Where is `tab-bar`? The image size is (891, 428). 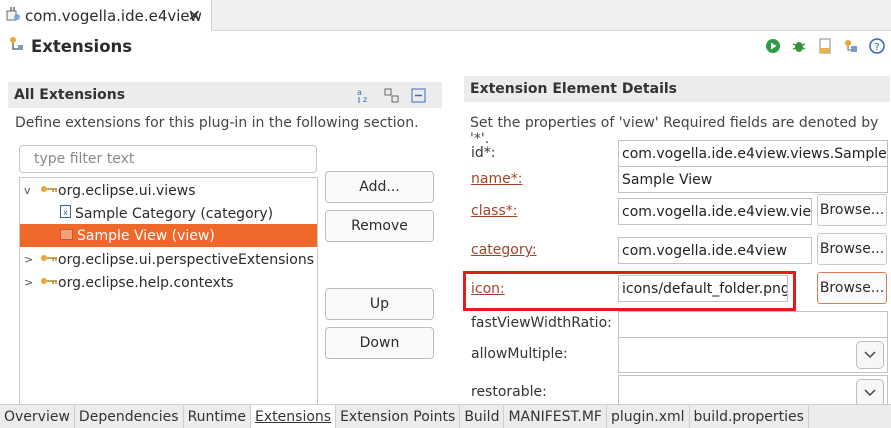
tab-bar is located at coordinates (551, 15).